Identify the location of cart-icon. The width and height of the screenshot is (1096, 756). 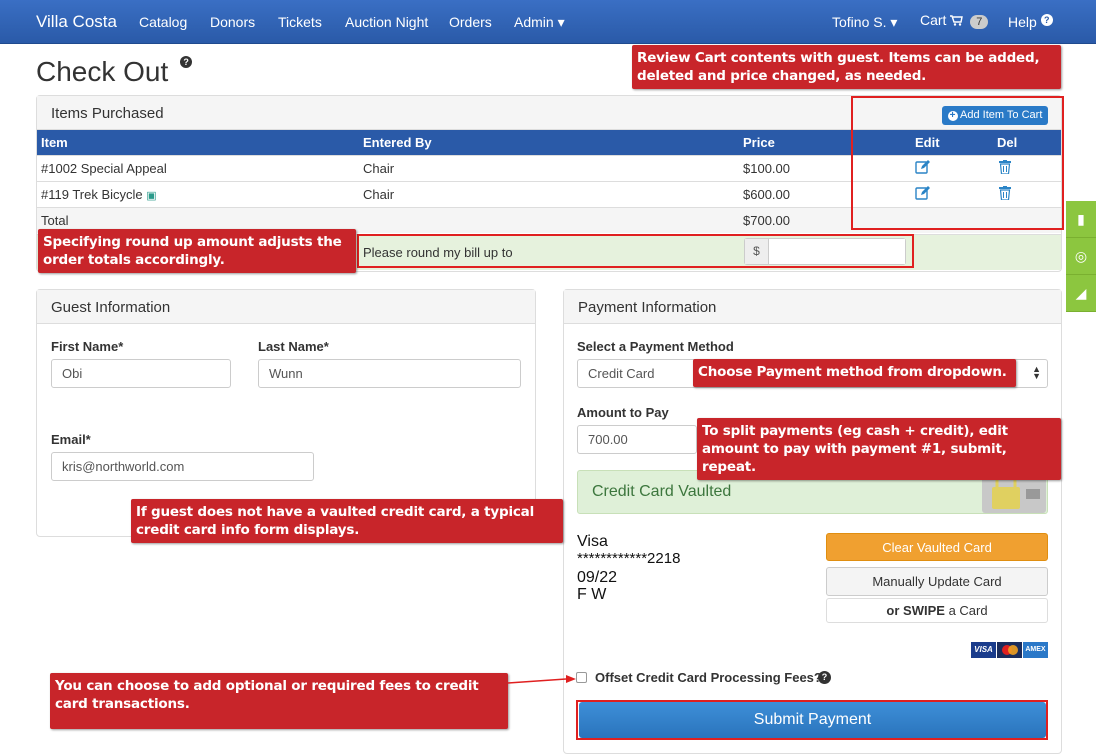
(958, 20).